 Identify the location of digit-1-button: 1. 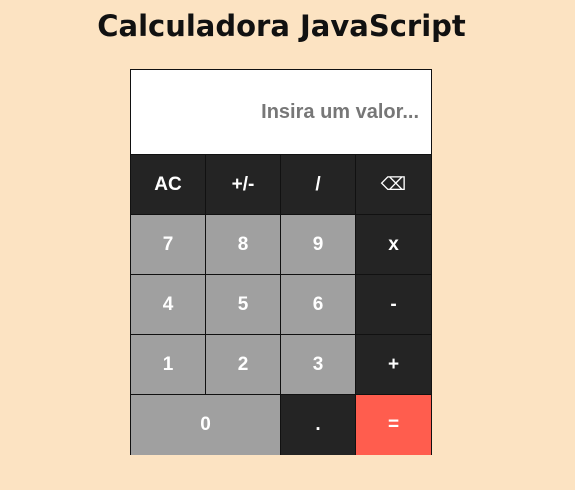
(168, 364).